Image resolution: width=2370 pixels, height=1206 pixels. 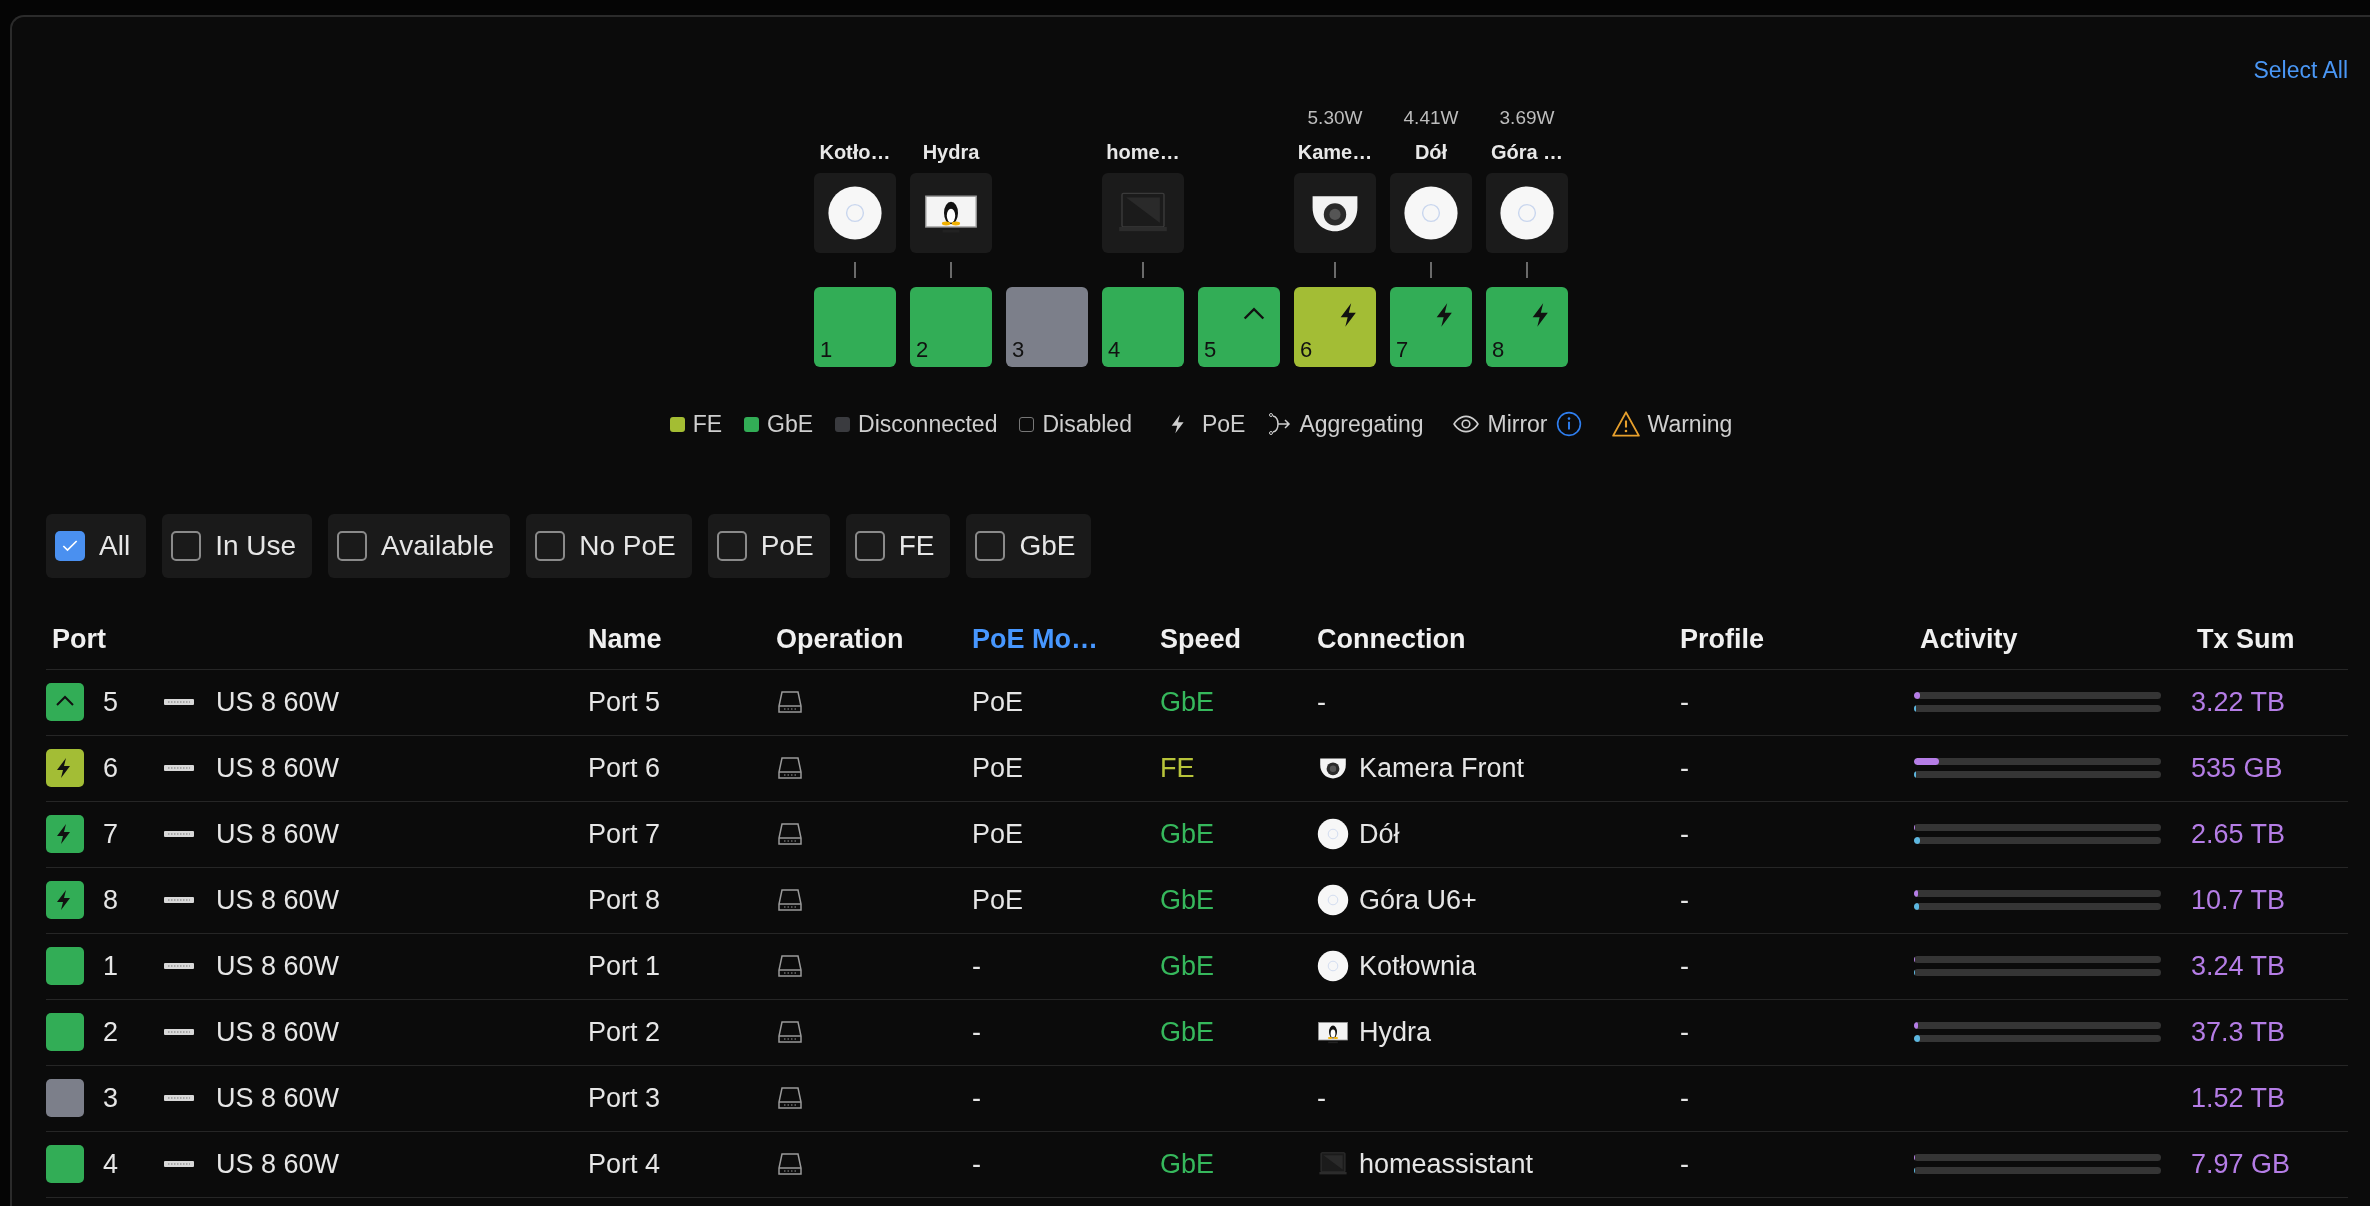 I want to click on port-tile: 8, so click(x=1527, y=327).